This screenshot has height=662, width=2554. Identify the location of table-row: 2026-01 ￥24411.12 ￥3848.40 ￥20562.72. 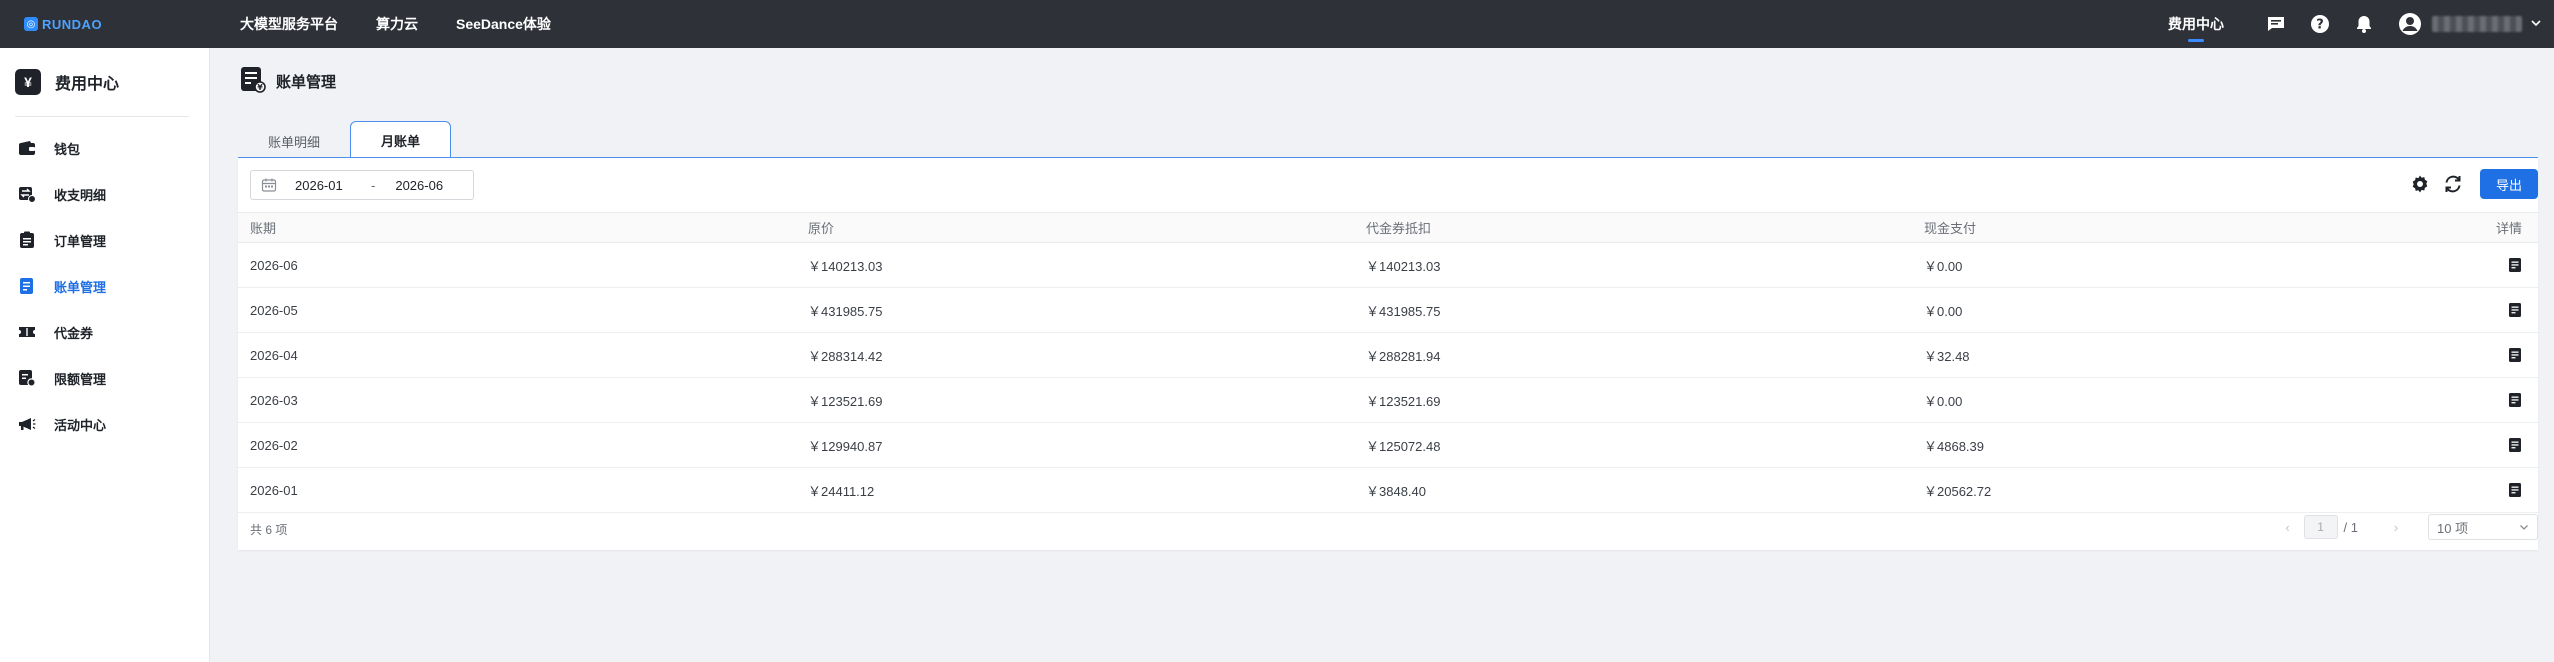
(1388, 490).